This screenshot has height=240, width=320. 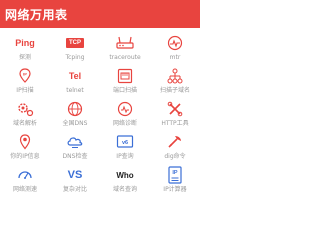 I want to click on tool-dns-check: DNS检查, so click(x=75, y=148).